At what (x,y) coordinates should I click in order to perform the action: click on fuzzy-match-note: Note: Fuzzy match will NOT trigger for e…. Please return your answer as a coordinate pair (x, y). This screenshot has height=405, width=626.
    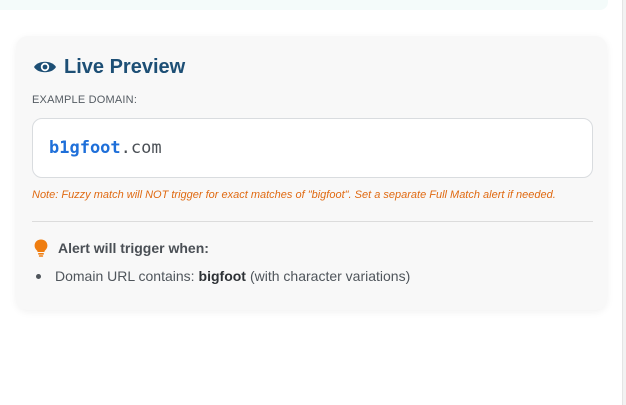
    Looking at the image, I should click on (294, 195).